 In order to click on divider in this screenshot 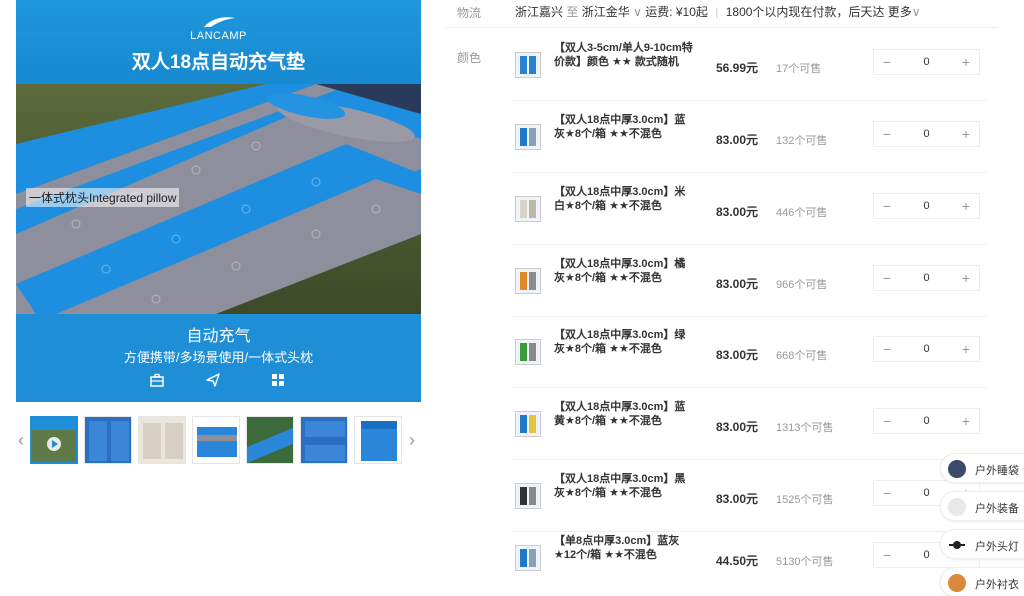, I will do `click(722, 27)`.